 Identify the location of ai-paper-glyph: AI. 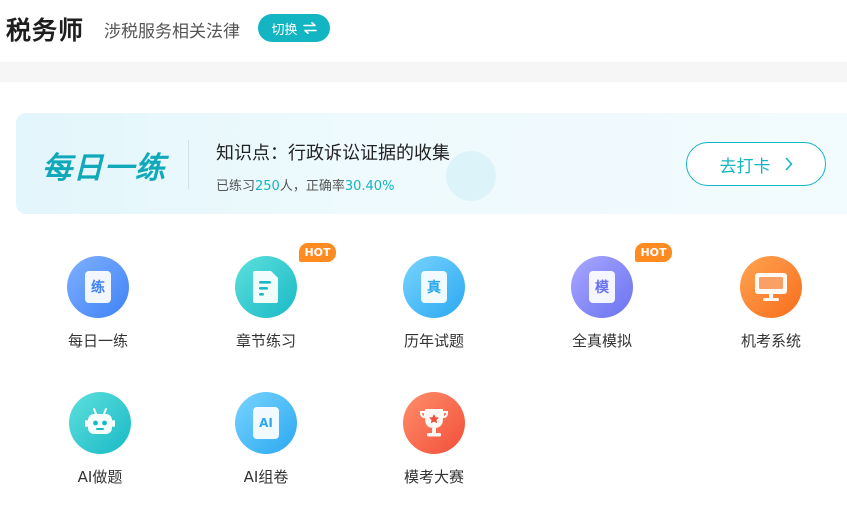
(266, 423).